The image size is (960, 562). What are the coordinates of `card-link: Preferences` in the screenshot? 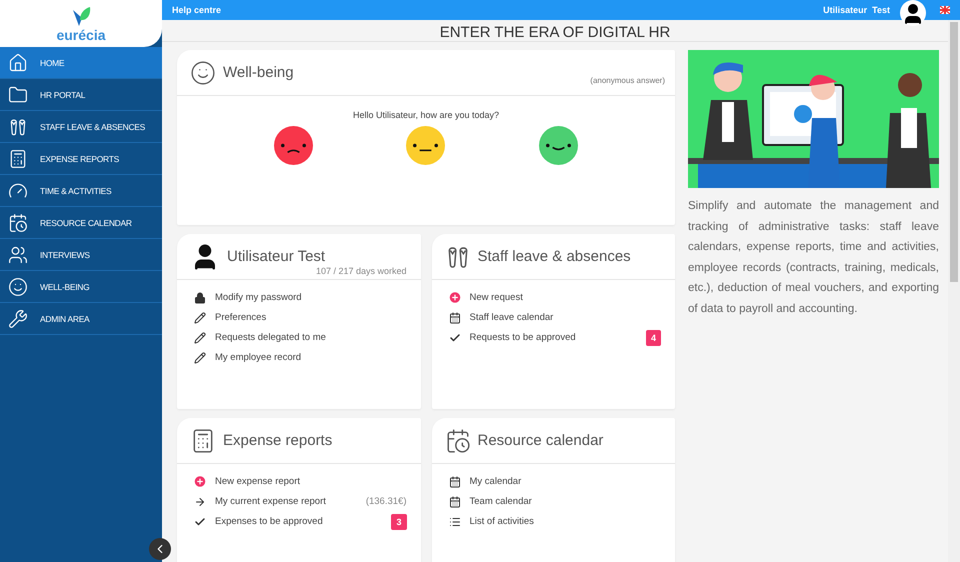 It's located at (310, 317).